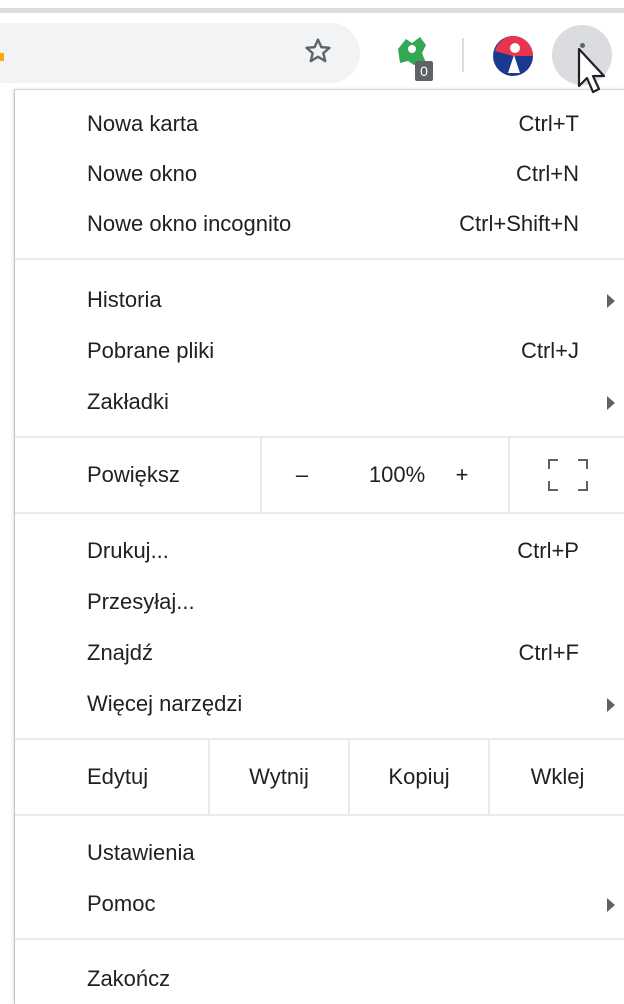  What do you see at coordinates (319, 551) in the screenshot?
I see `menu-item-print: Drukuj... Ctrl+P` at bounding box center [319, 551].